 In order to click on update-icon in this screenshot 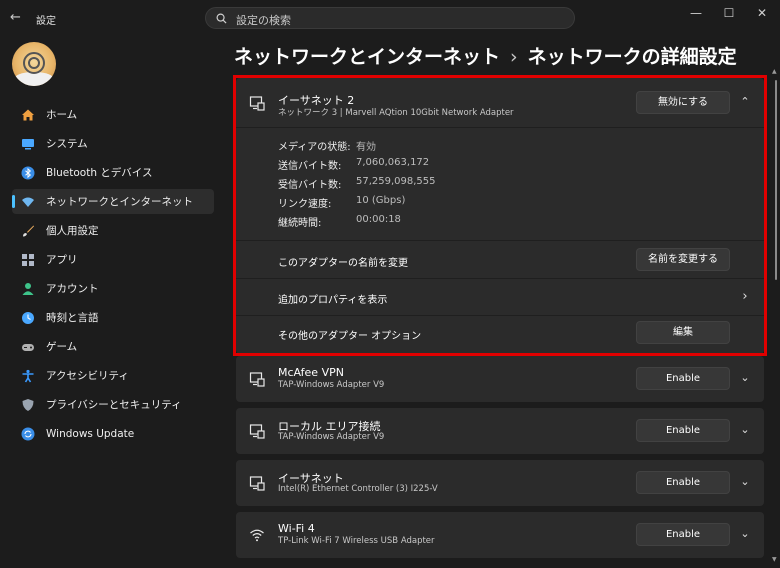, I will do `click(28, 434)`.